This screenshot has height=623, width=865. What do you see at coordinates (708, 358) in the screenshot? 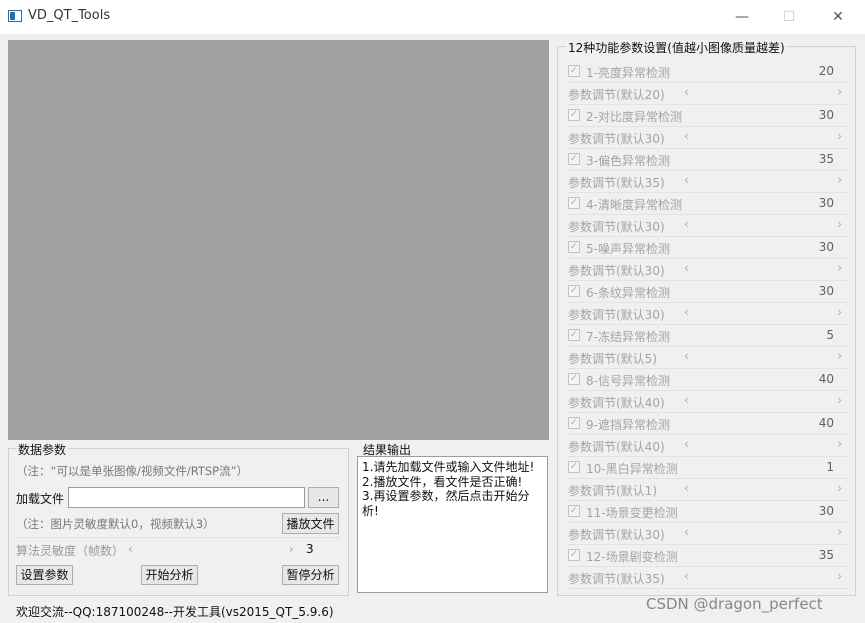
I see `setting-slider-7: 参数调节(默认5) ‹ ›` at bounding box center [708, 358].